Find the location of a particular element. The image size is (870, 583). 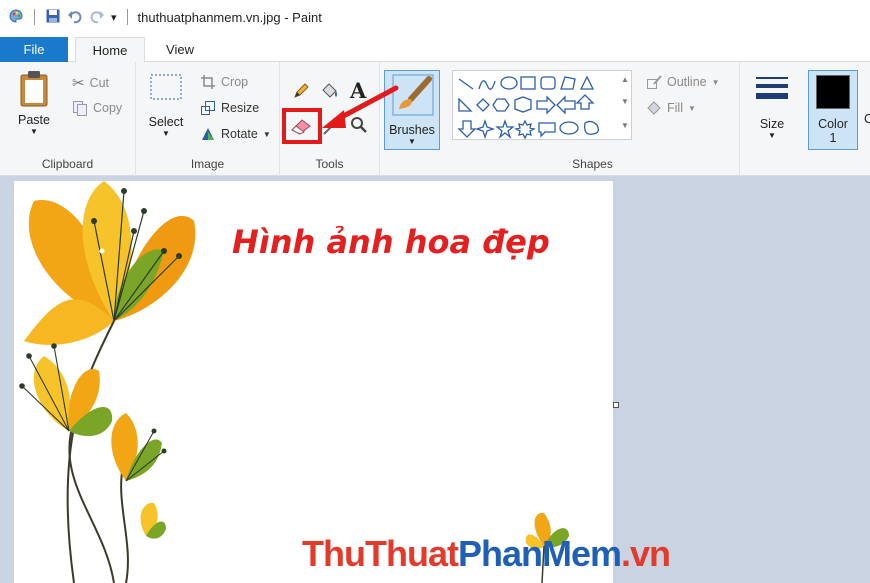

pencil-icon is located at coordinates (301, 92).